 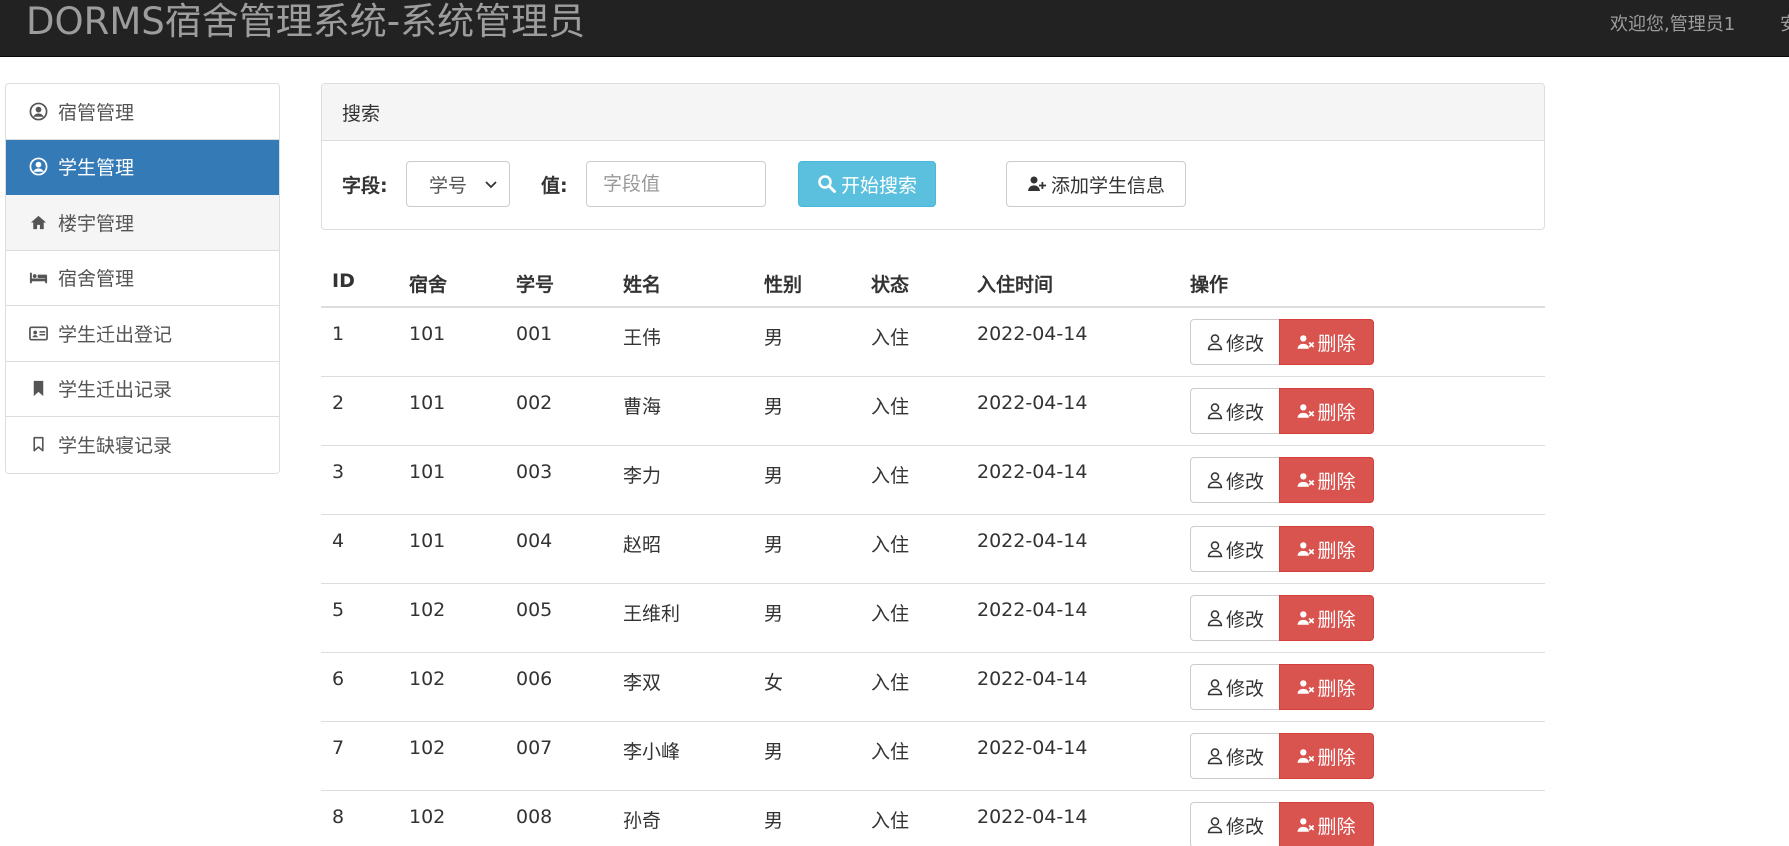 I want to click on cell-name: 孙奇, so click(x=642, y=821).